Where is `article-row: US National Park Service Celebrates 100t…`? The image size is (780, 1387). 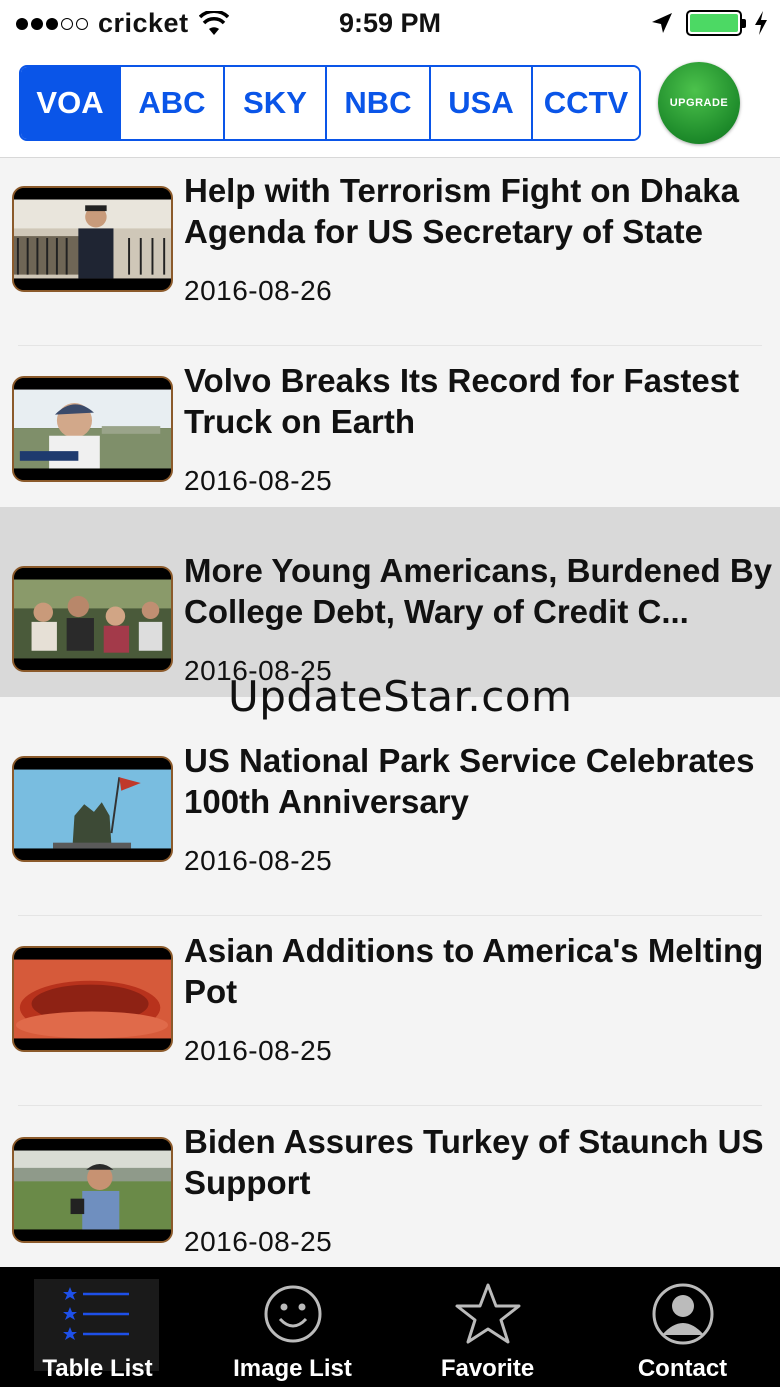
article-row: US National Park Service Celebrates 100t… is located at coordinates (390, 823).